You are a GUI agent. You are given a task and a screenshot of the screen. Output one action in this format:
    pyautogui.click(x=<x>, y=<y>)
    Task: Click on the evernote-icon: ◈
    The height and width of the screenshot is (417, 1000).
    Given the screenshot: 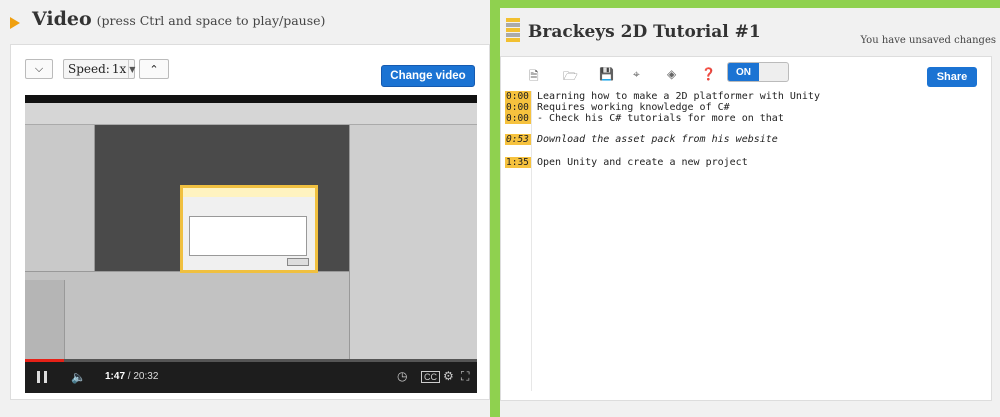 What is the action you would take?
    pyautogui.click(x=671, y=74)
    